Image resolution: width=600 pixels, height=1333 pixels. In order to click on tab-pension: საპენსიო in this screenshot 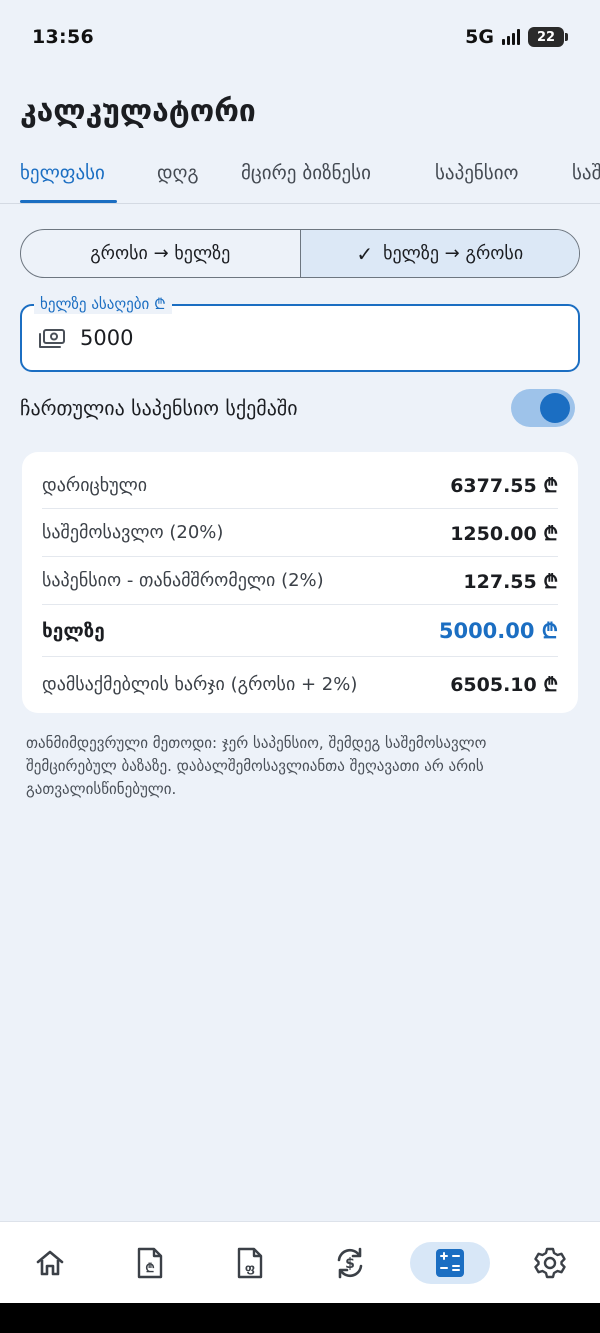, I will do `click(477, 173)`.